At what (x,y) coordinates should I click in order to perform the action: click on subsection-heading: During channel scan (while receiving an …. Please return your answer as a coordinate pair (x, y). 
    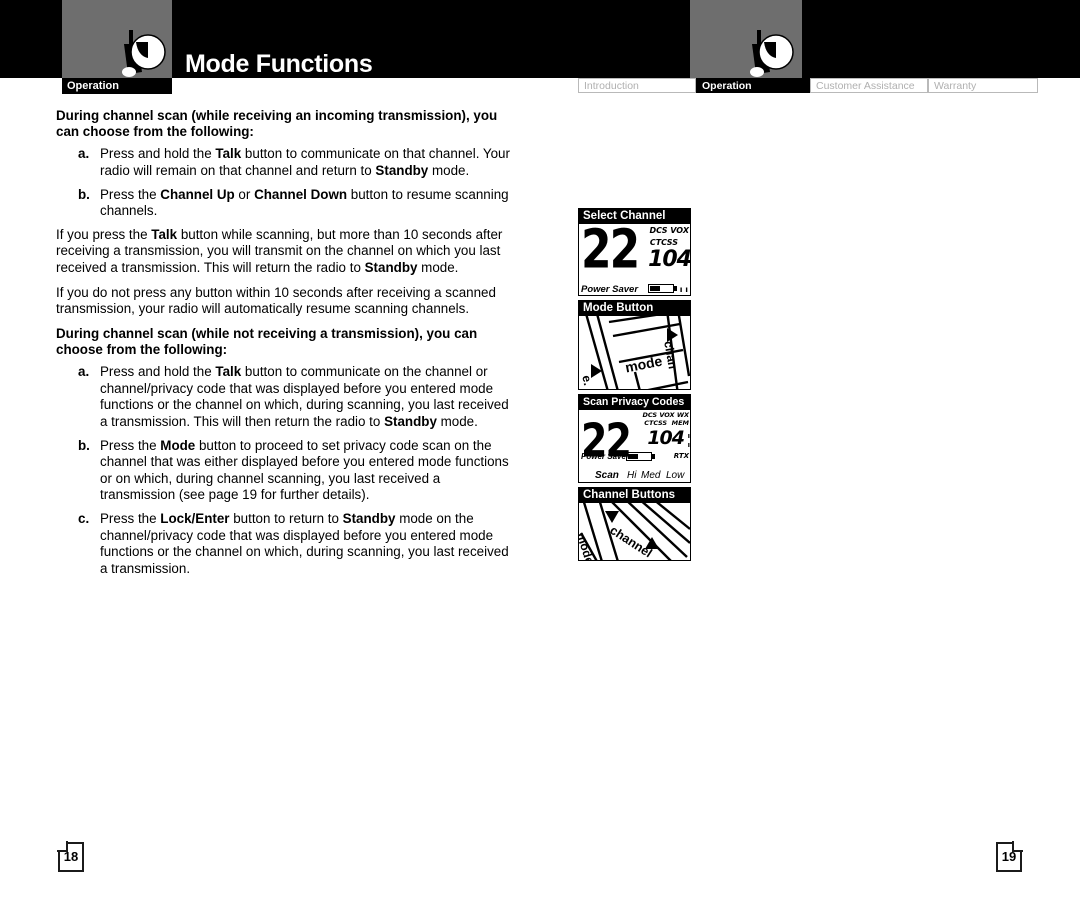
    Looking at the image, I should click on (277, 124).